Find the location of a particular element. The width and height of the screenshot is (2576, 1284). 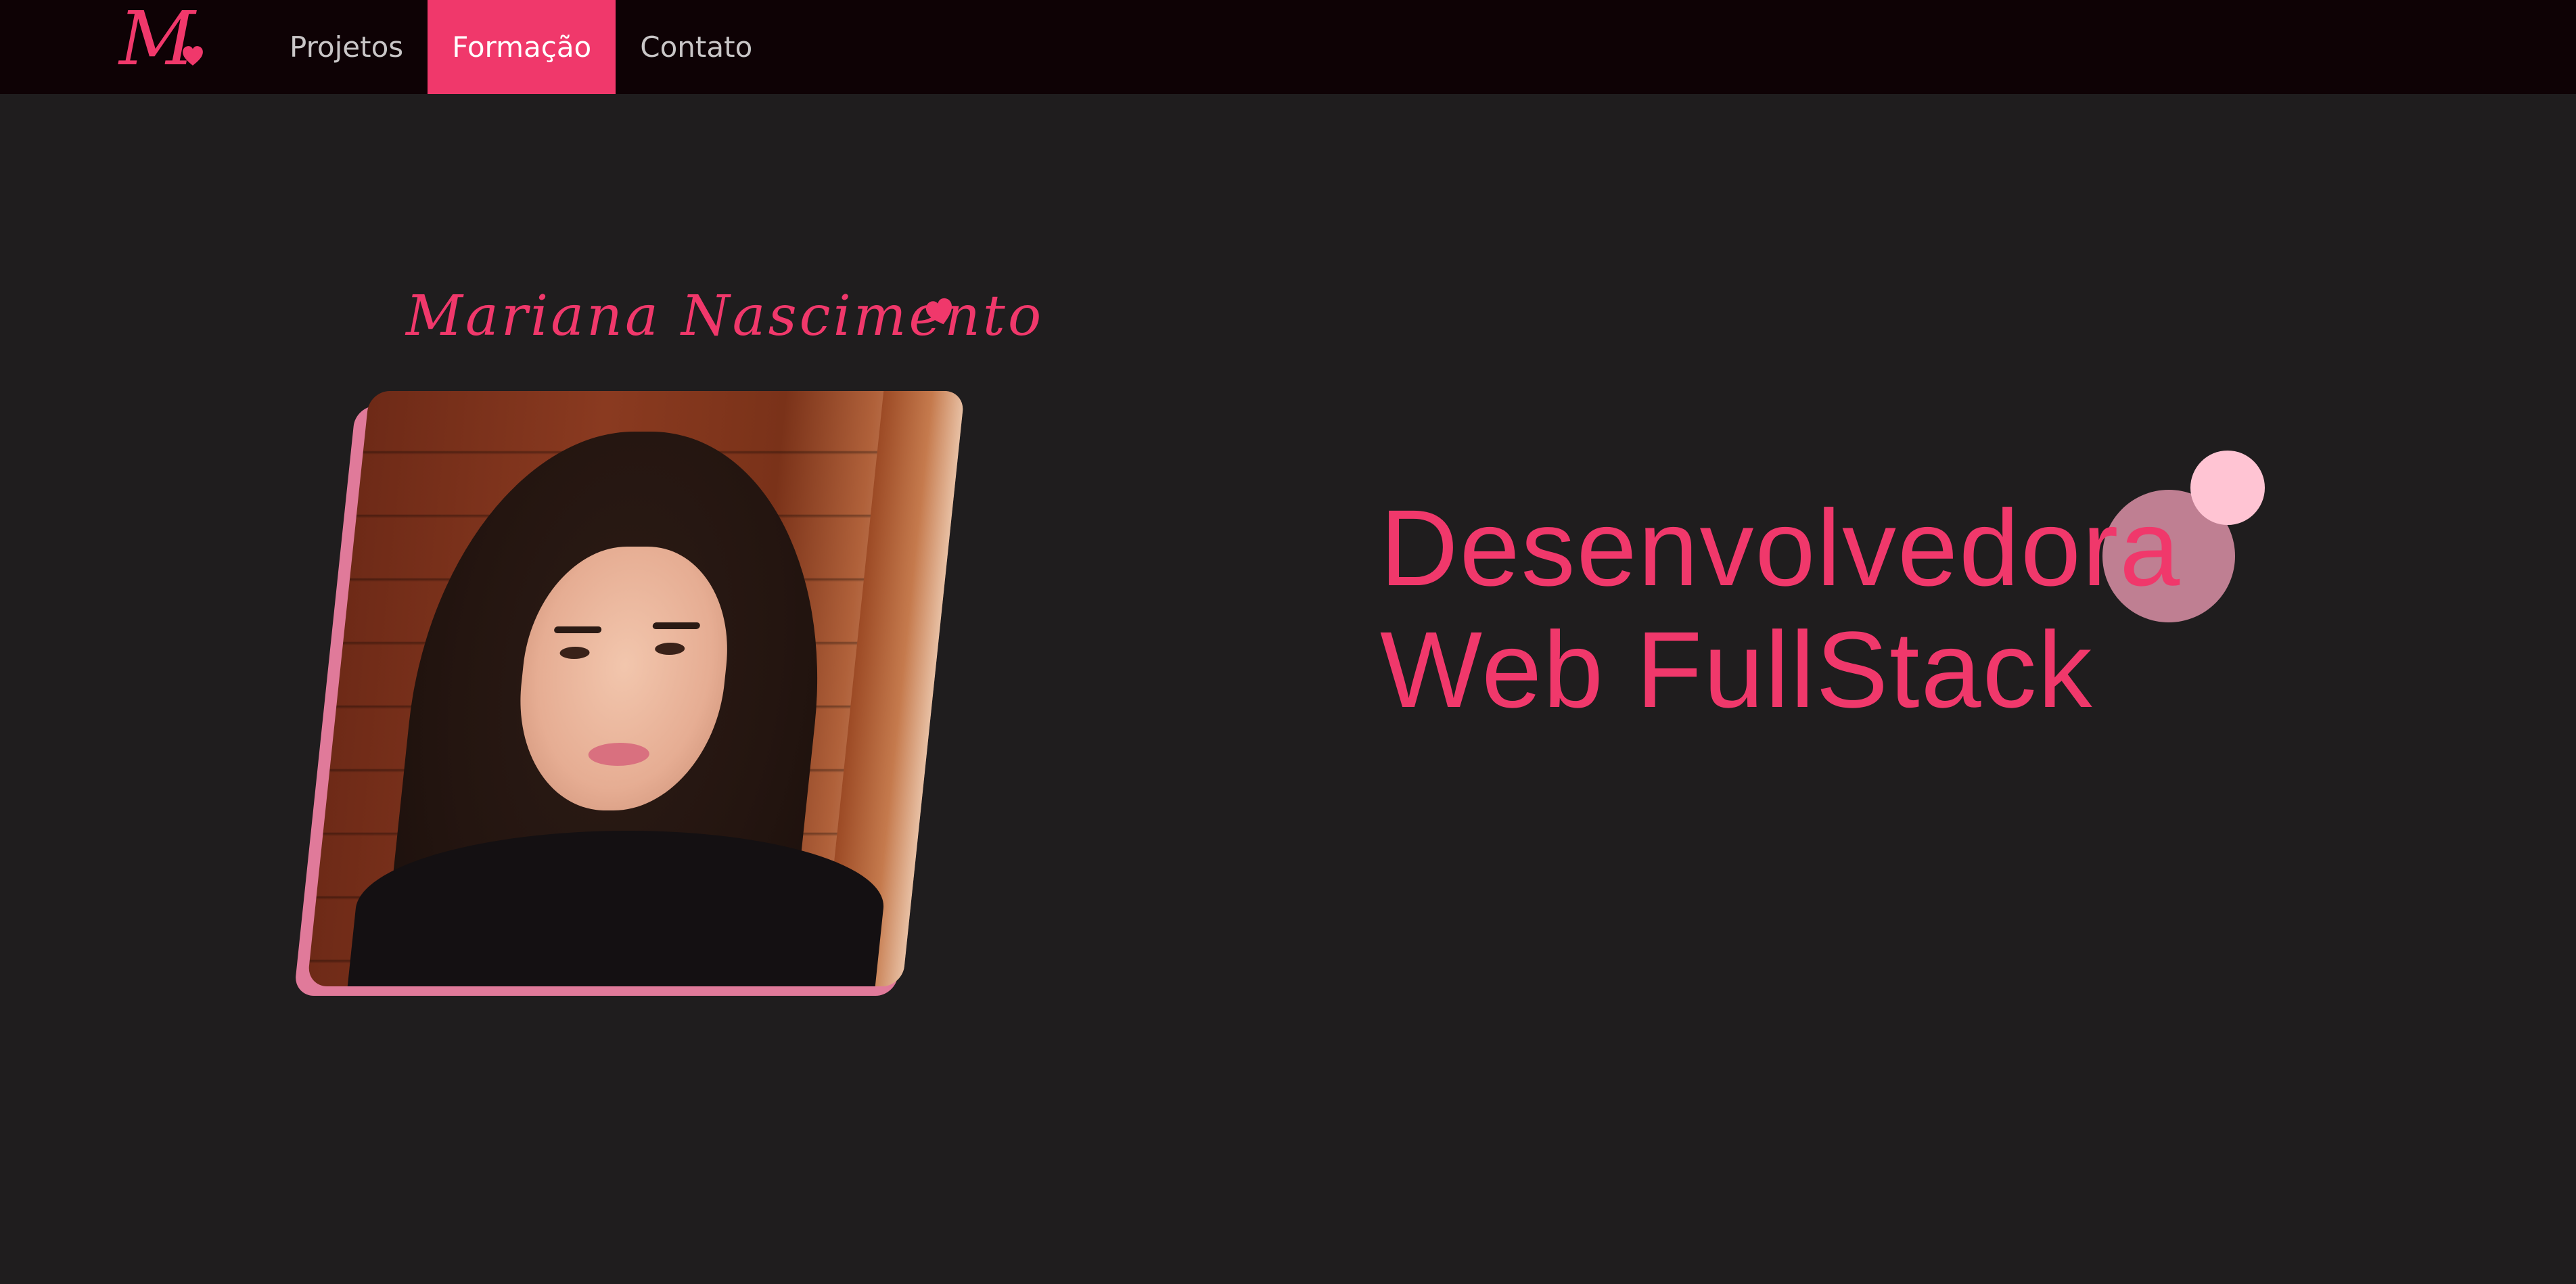

nav-item-contato: Contato is located at coordinates (696, 47).